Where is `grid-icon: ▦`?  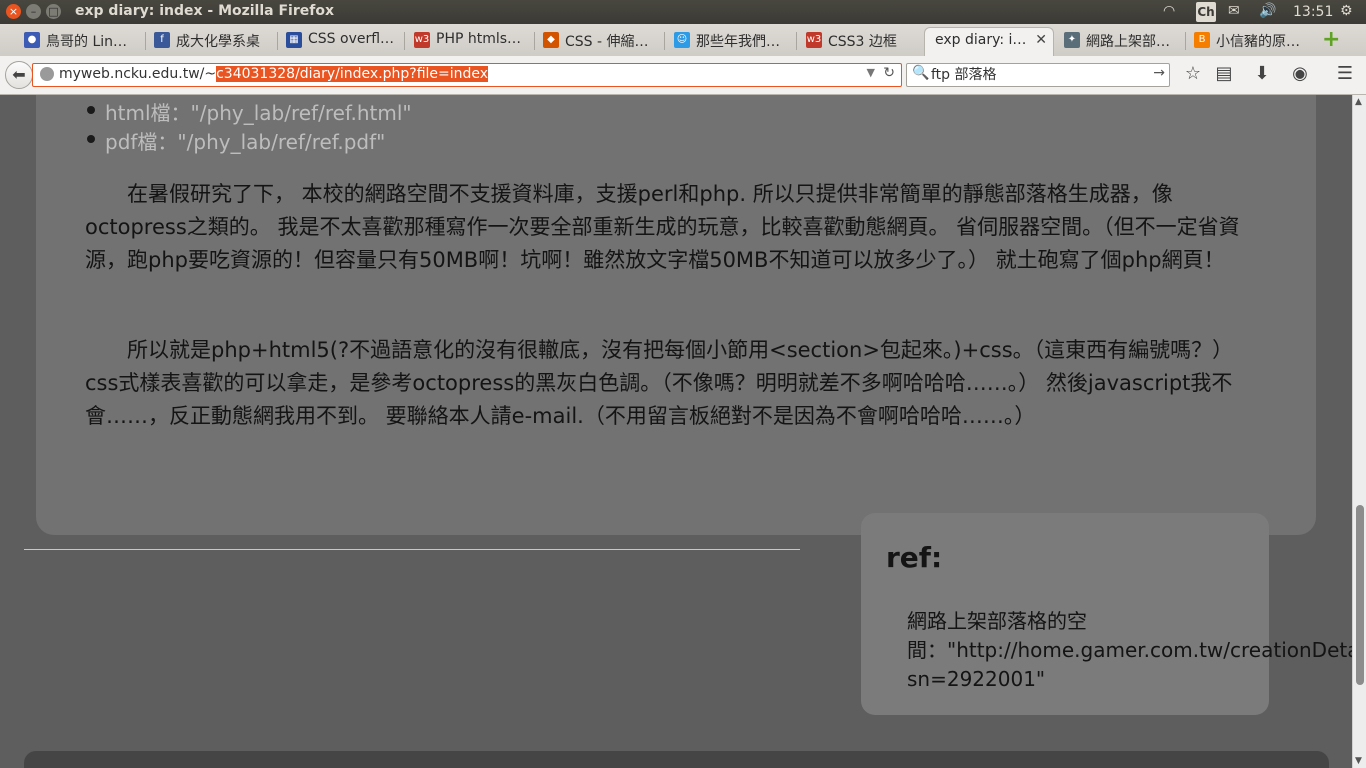 grid-icon: ▦ is located at coordinates (294, 40).